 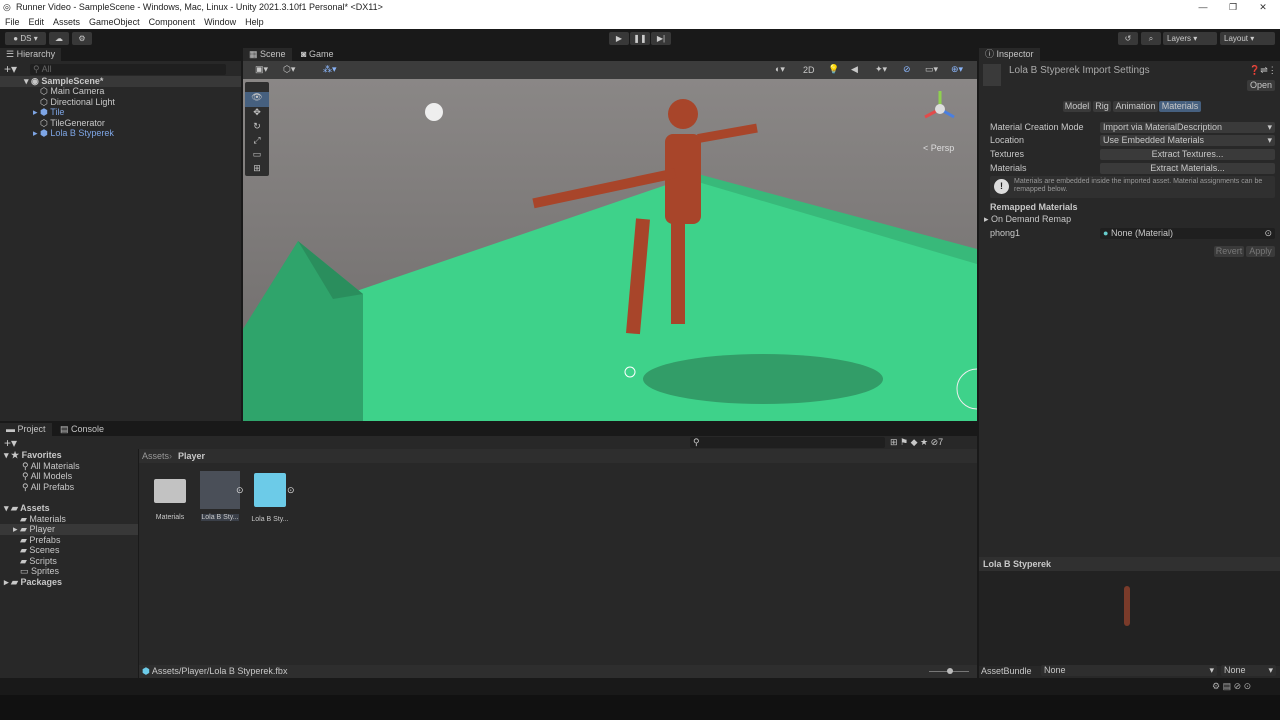 What do you see at coordinates (1263, 7) in the screenshot?
I see `close-button: ✕` at bounding box center [1263, 7].